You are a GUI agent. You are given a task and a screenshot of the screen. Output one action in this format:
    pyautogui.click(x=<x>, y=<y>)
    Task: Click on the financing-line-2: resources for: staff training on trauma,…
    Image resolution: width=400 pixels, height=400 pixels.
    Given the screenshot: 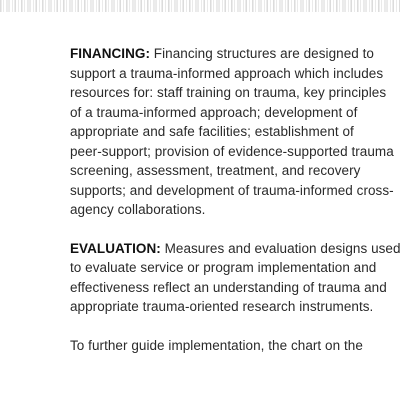 What is the action you would take?
    pyautogui.click(x=228, y=92)
    